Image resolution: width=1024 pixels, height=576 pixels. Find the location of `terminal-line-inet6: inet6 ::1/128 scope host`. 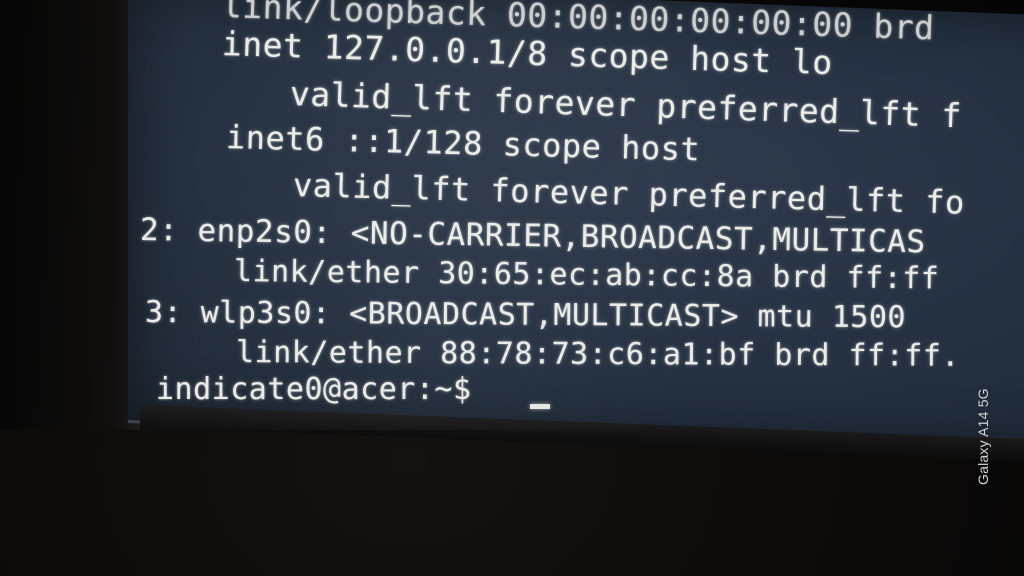

terminal-line-inet6: inet6 ::1/128 scope host is located at coordinates (463, 143).